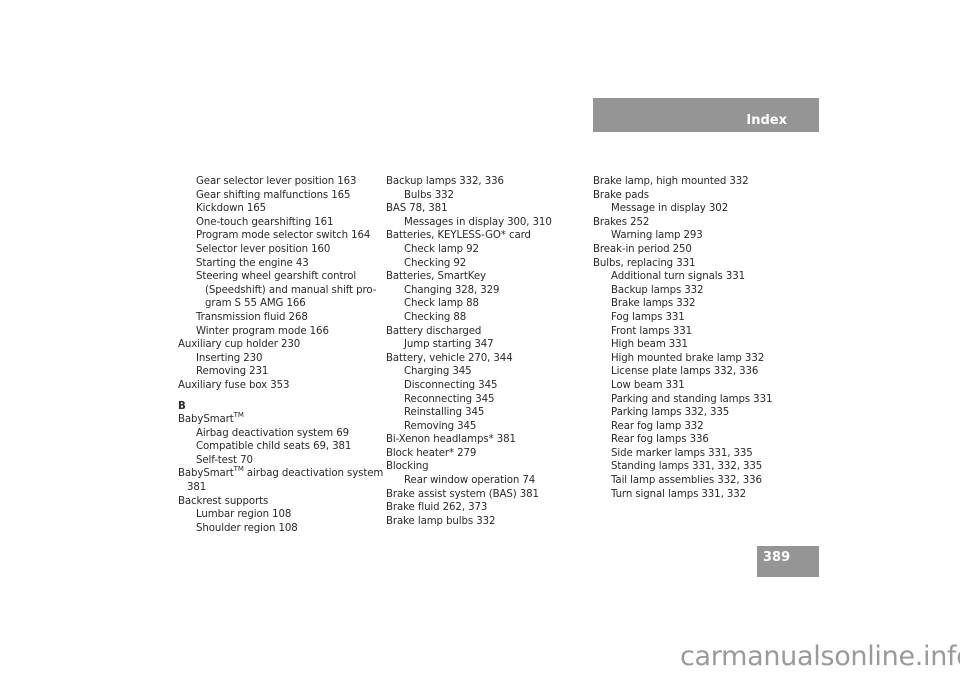 This screenshot has width=960, height=678. I want to click on entry-text: Transmission fluid 268, so click(252, 317).